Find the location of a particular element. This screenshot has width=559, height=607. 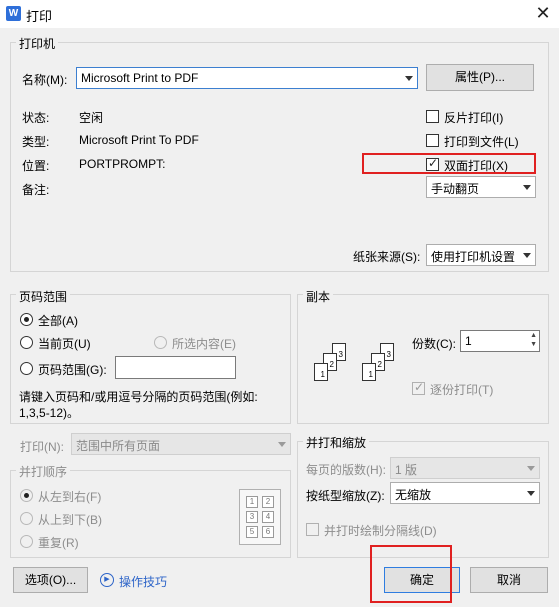

comment-label: 备注: is located at coordinates (36, 190).